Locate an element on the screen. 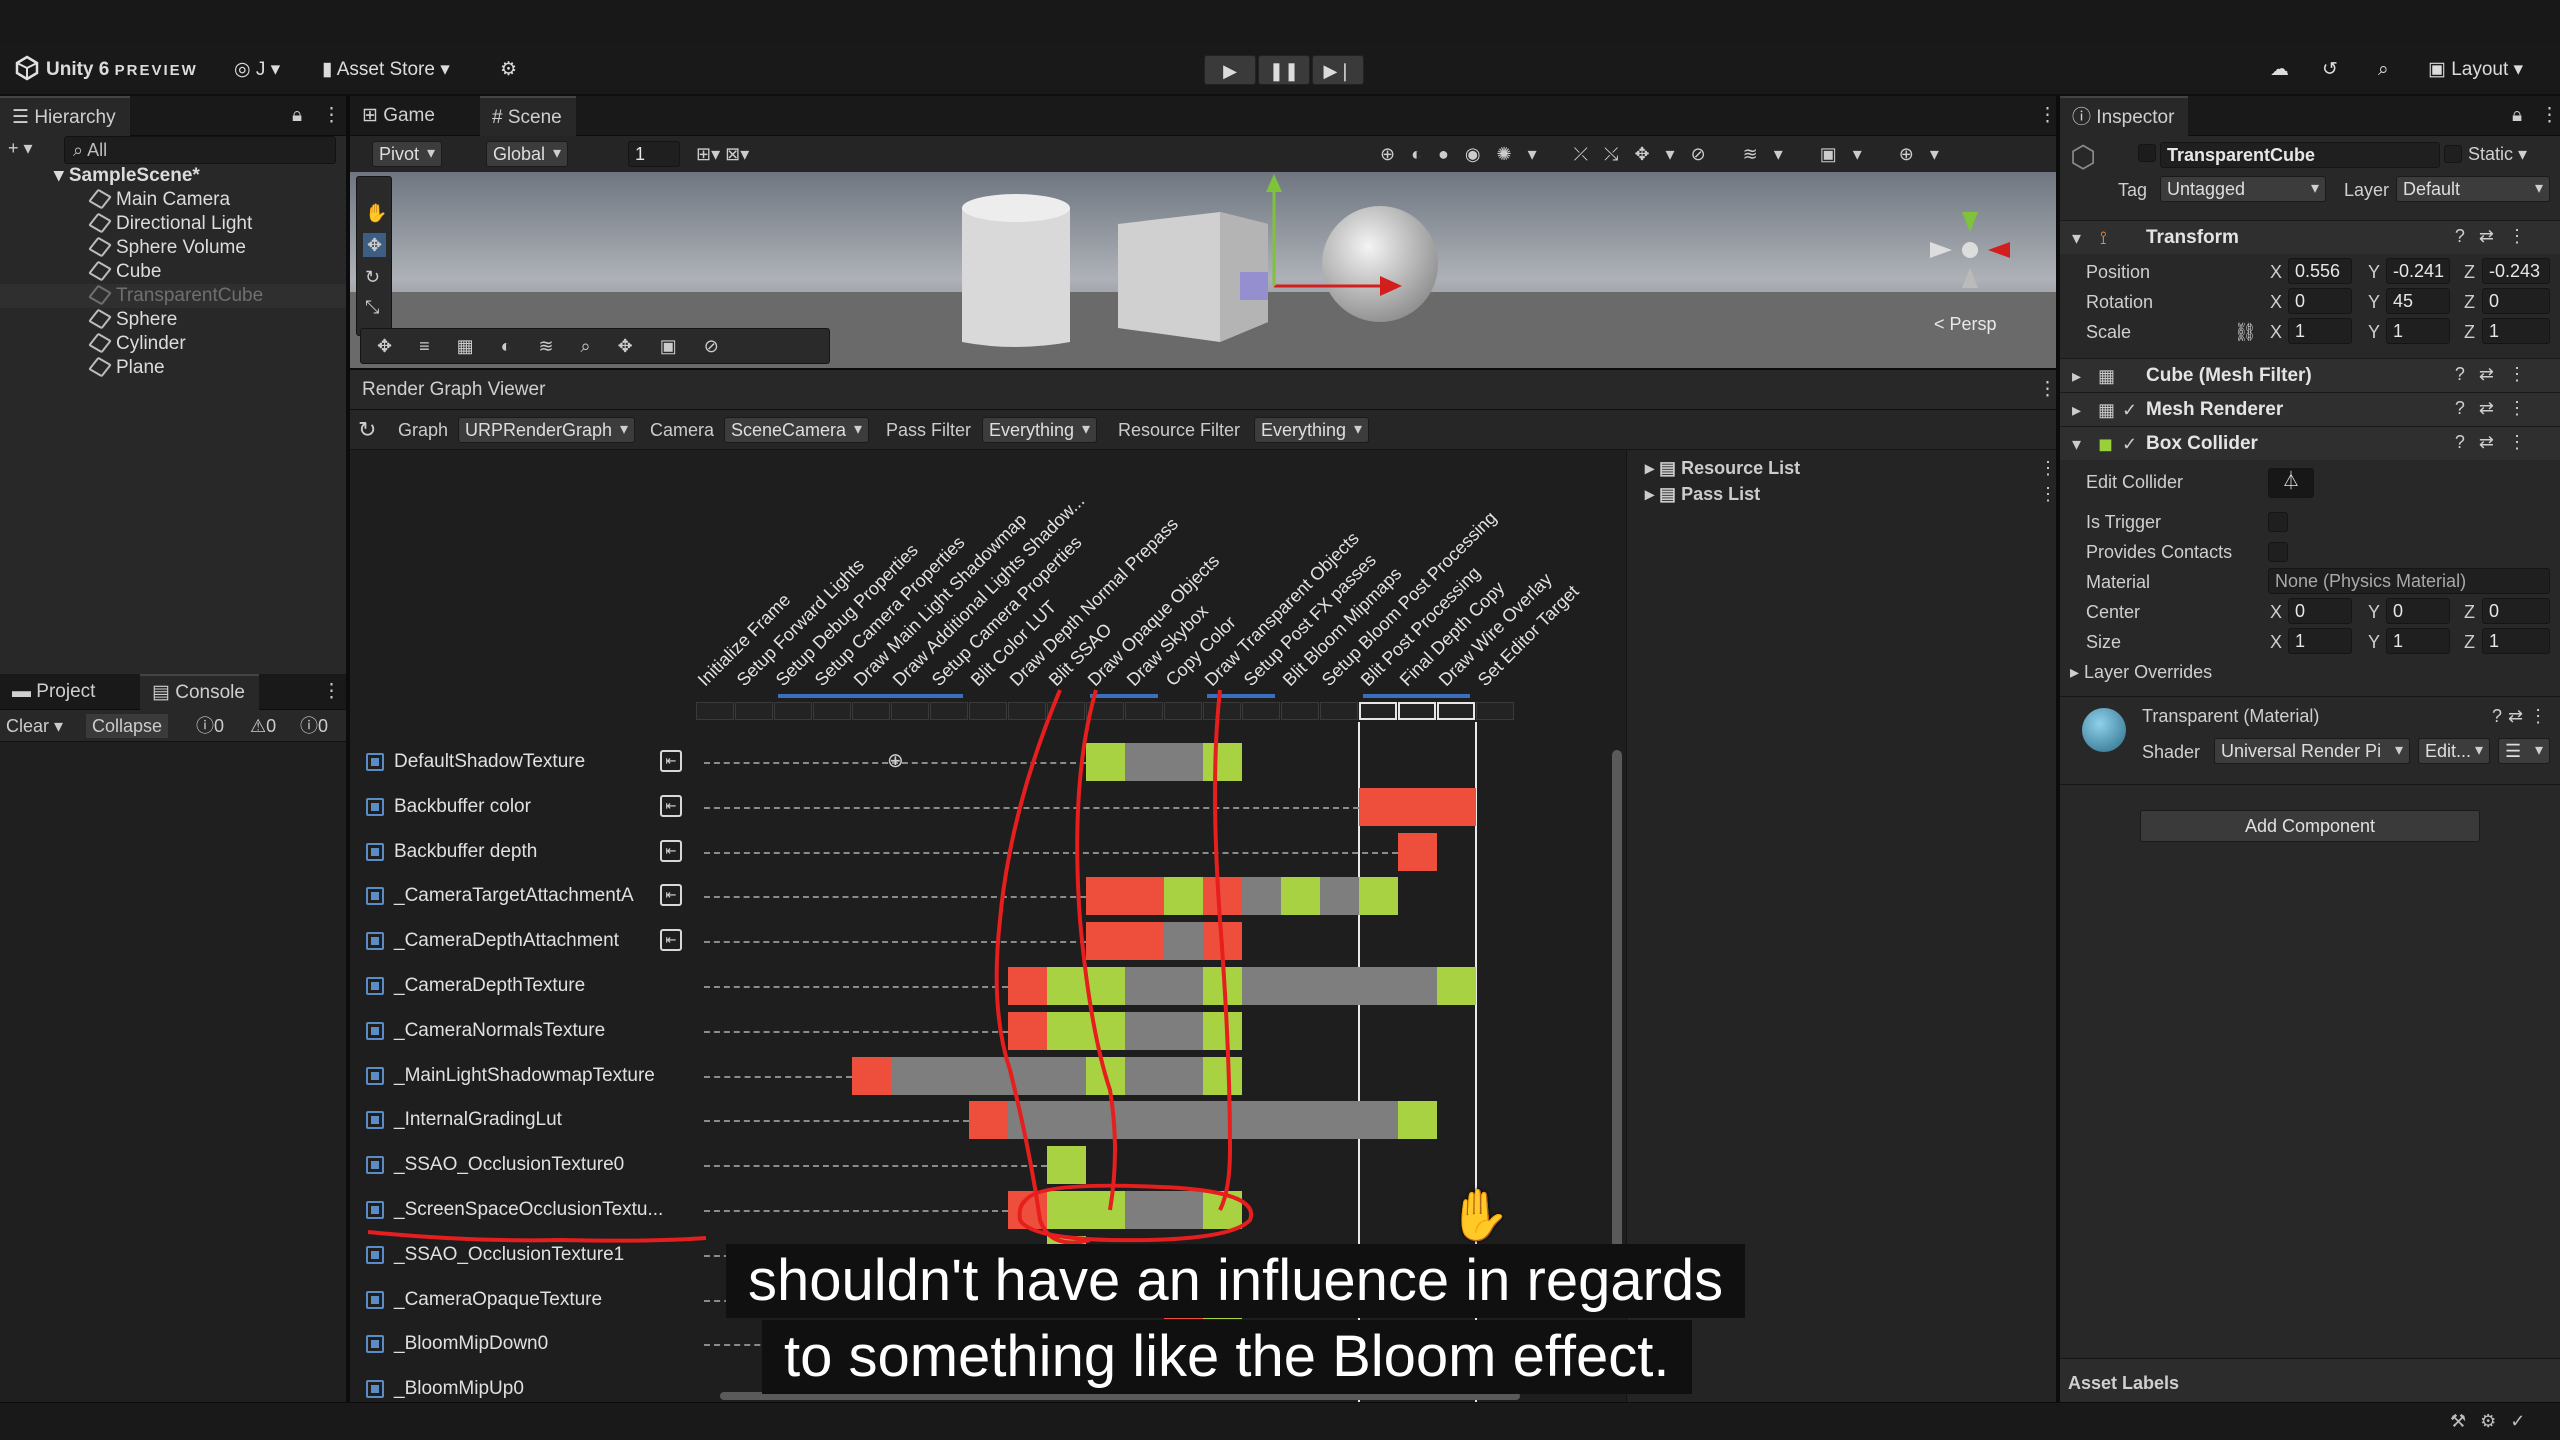 The height and width of the screenshot is (1440, 2560). search-icon: ⌕ is located at coordinates (2383, 70).